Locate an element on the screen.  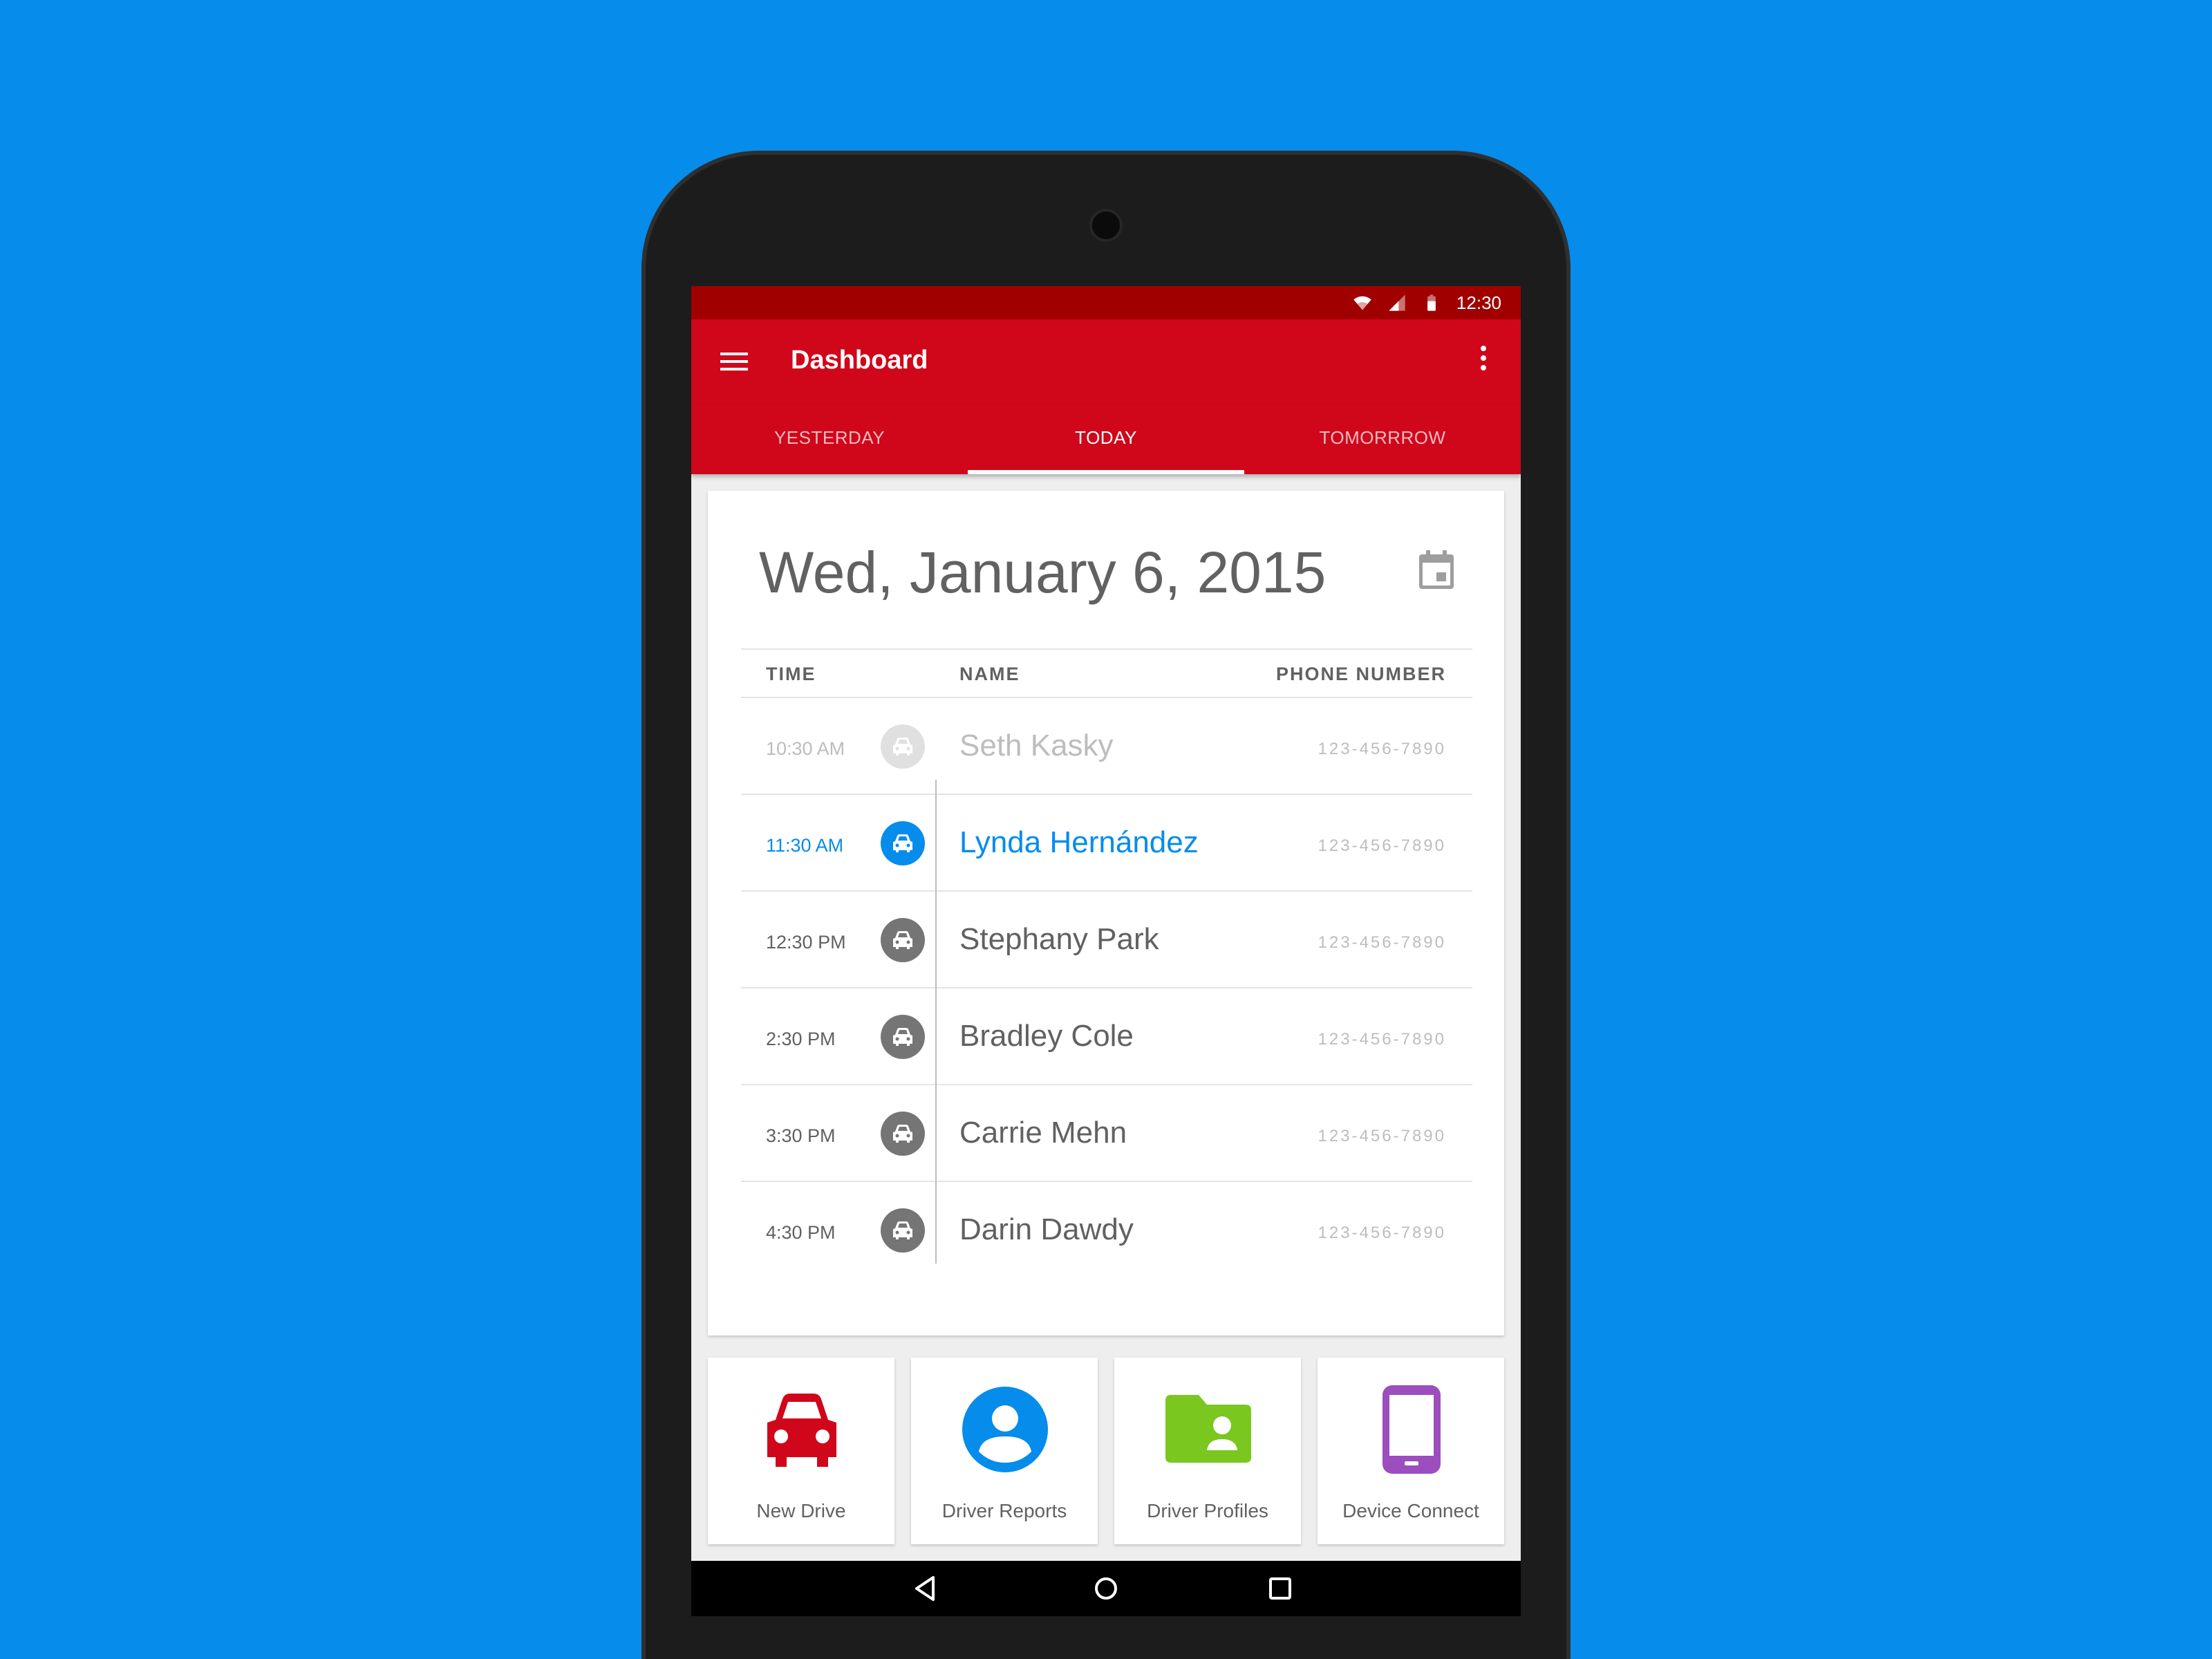
header-phone: PHONE NUMBER is located at coordinates (1360, 674).